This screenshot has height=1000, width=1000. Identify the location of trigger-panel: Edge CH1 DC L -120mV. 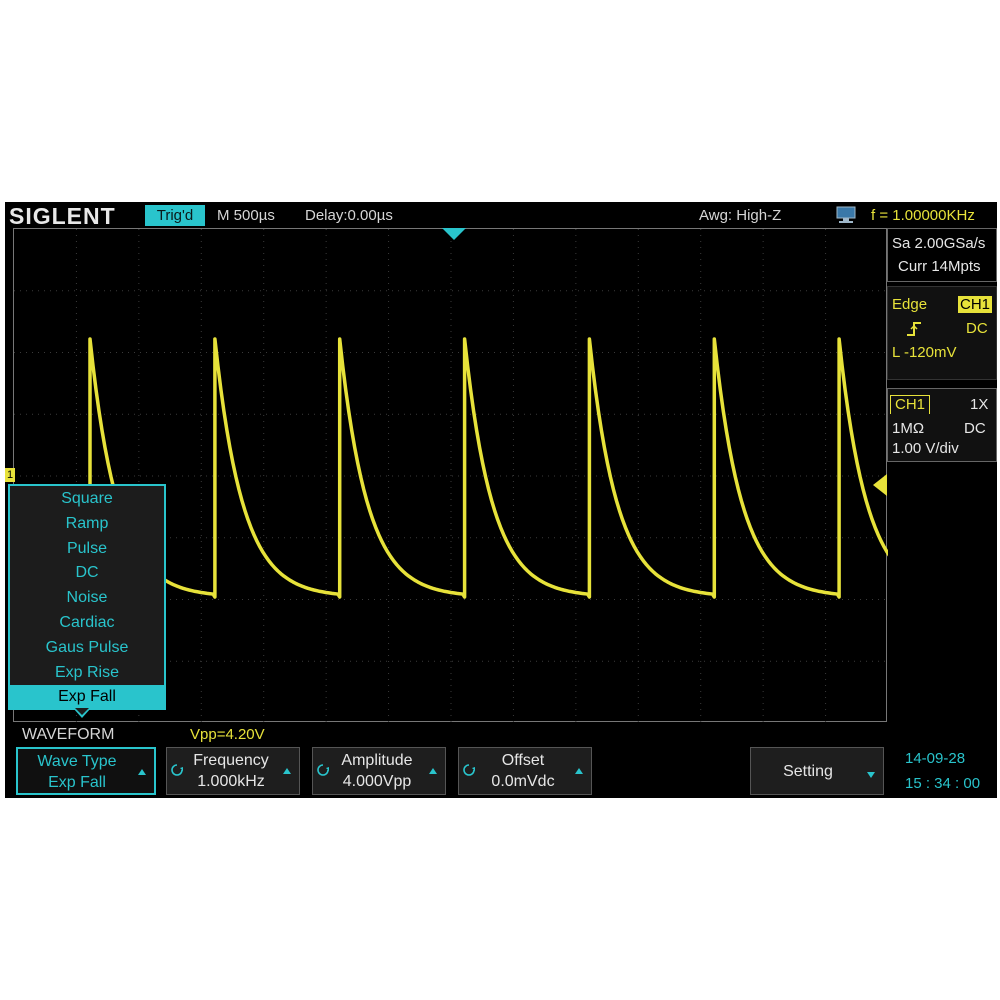
(942, 333).